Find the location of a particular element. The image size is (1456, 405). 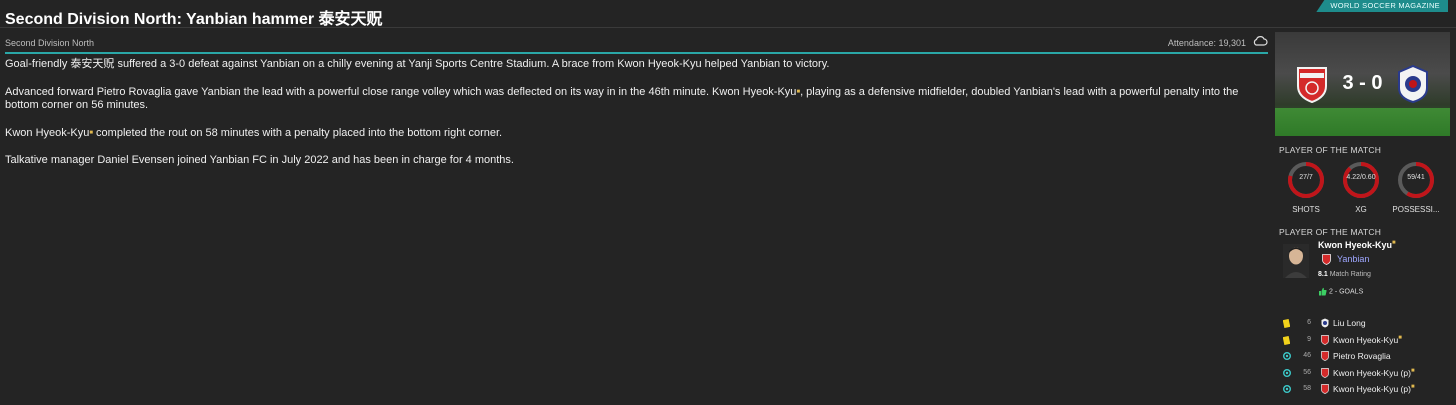

potm-section-label: PLAYER OF THE MATCH is located at coordinates (1330, 232).